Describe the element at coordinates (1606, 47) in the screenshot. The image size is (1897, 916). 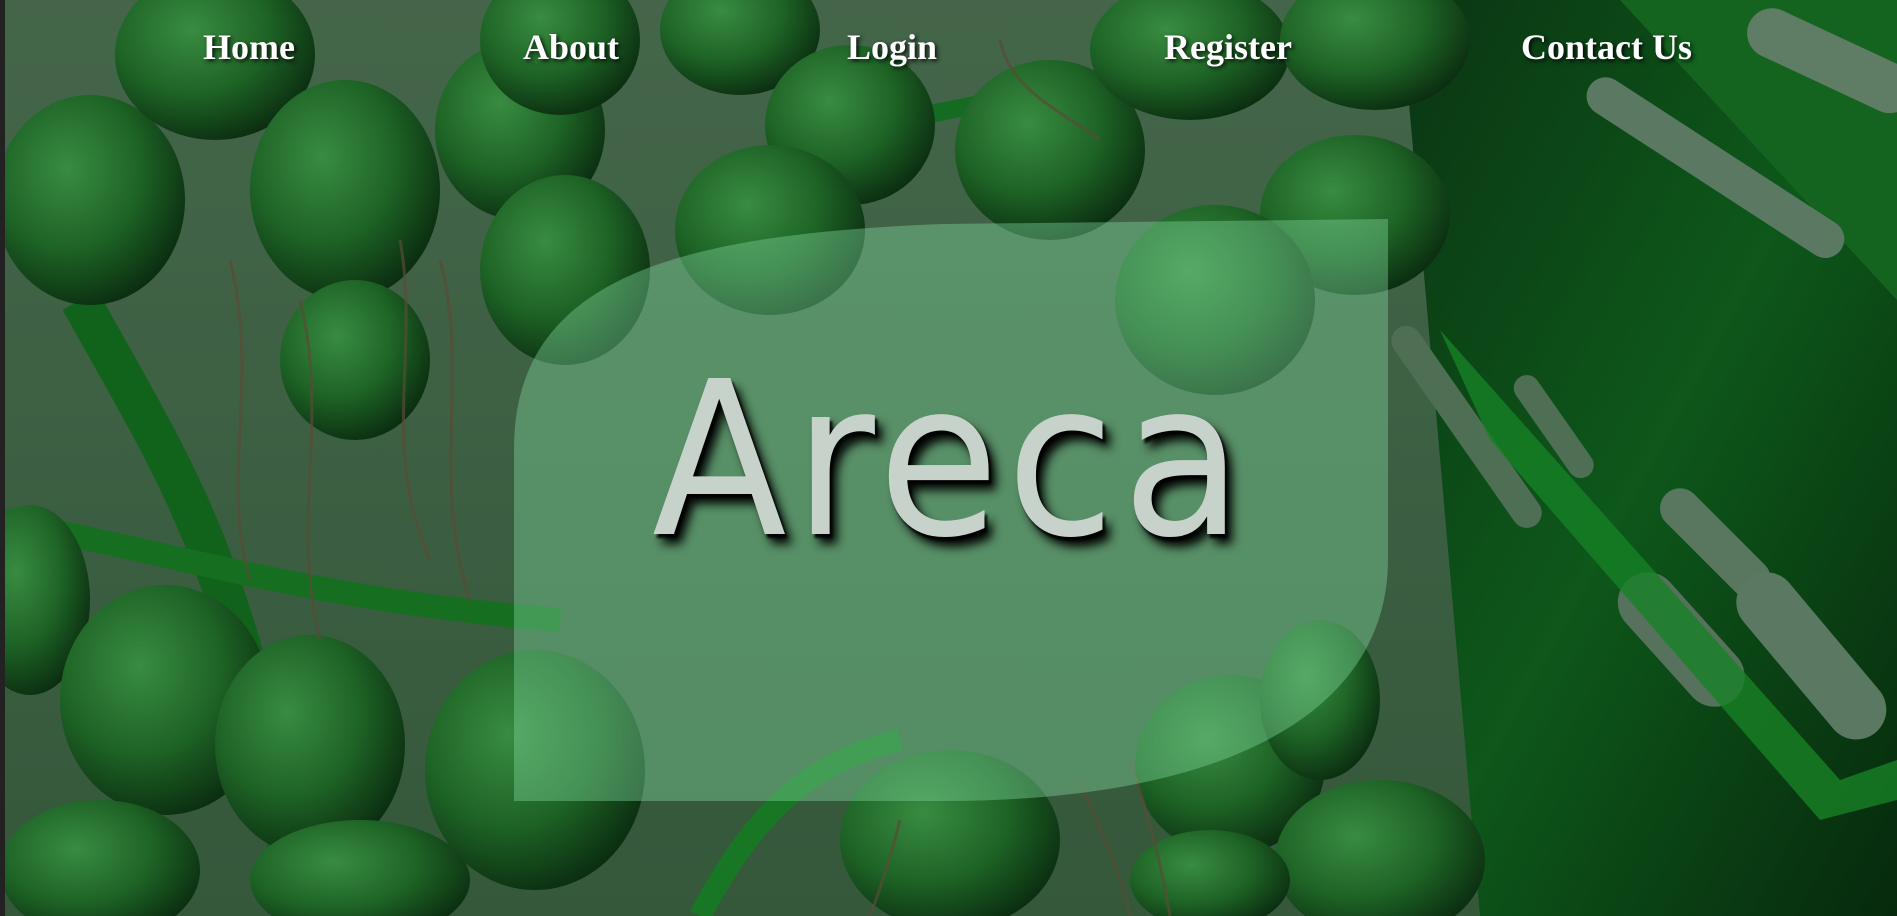
I see `nav-contact-us-link: Contact Us` at that location.